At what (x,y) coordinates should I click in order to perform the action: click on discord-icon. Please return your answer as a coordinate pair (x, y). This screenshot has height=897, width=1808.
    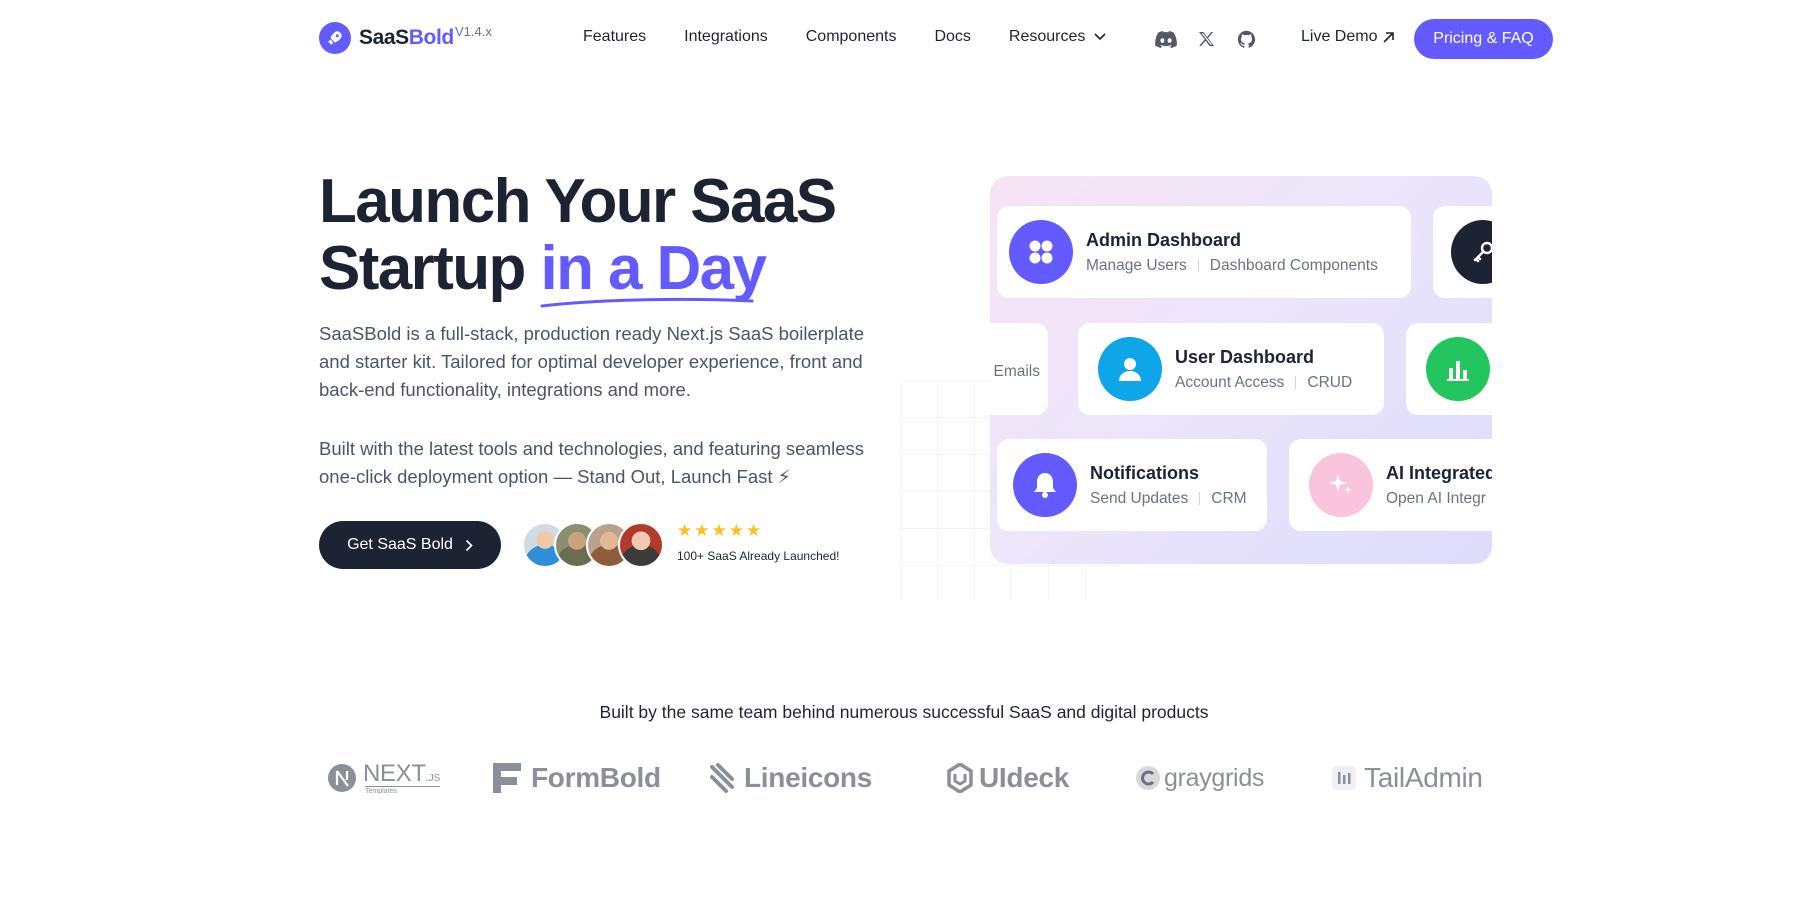
    Looking at the image, I should click on (1166, 39).